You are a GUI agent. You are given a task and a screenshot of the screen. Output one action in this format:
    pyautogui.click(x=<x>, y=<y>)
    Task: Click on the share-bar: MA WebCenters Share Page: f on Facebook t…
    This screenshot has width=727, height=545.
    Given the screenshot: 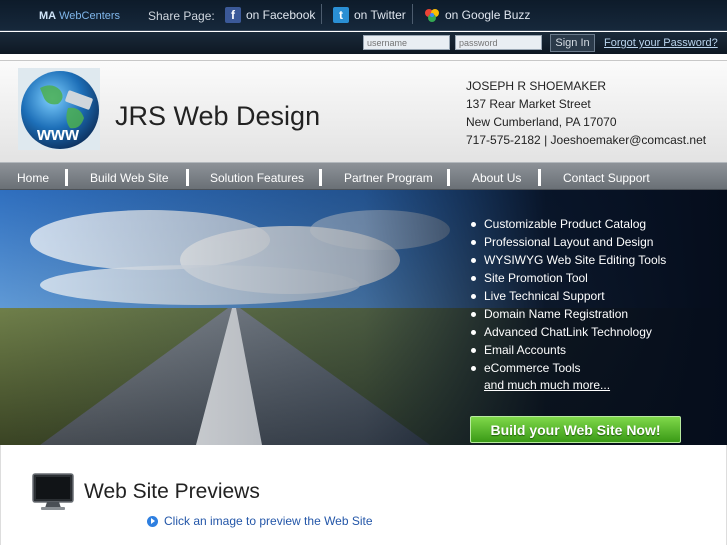 What is the action you would take?
    pyautogui.click(x=363, y=15)
    